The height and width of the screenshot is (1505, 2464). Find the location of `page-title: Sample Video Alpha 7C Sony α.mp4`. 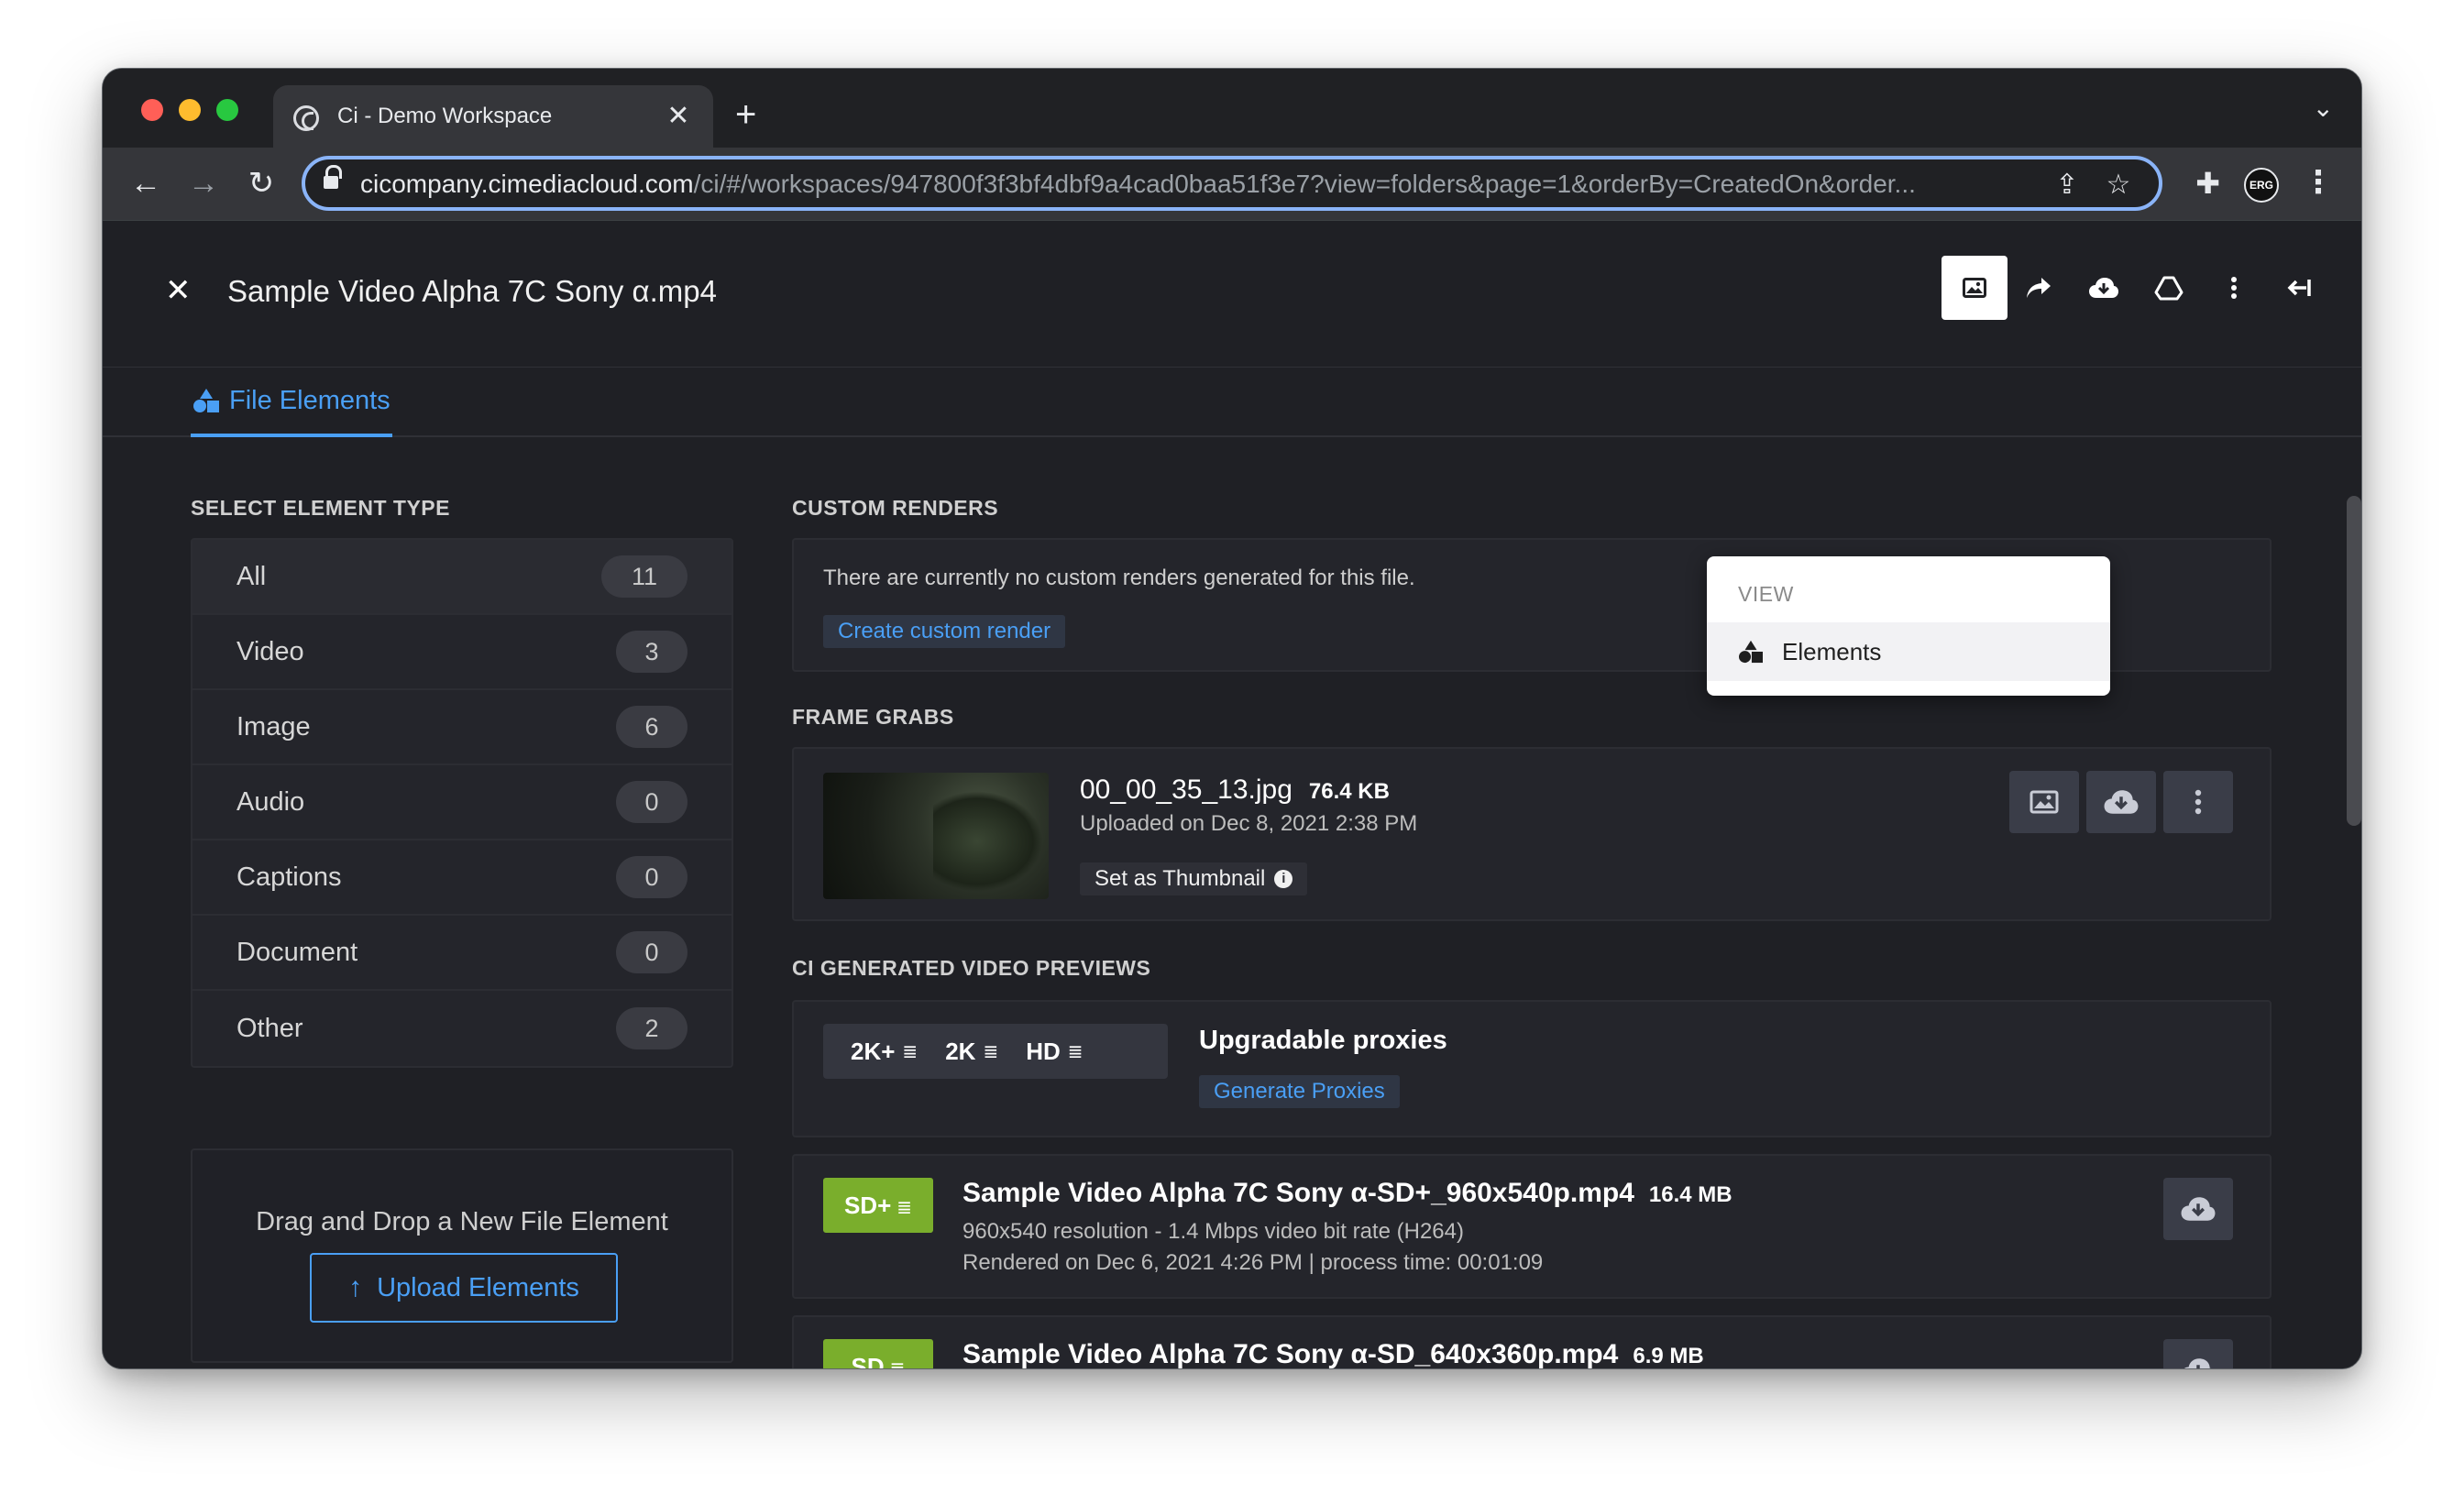

page-title: Sample Video Alpha 7C Sony α.mp4 is located at coordinates (472, 291).